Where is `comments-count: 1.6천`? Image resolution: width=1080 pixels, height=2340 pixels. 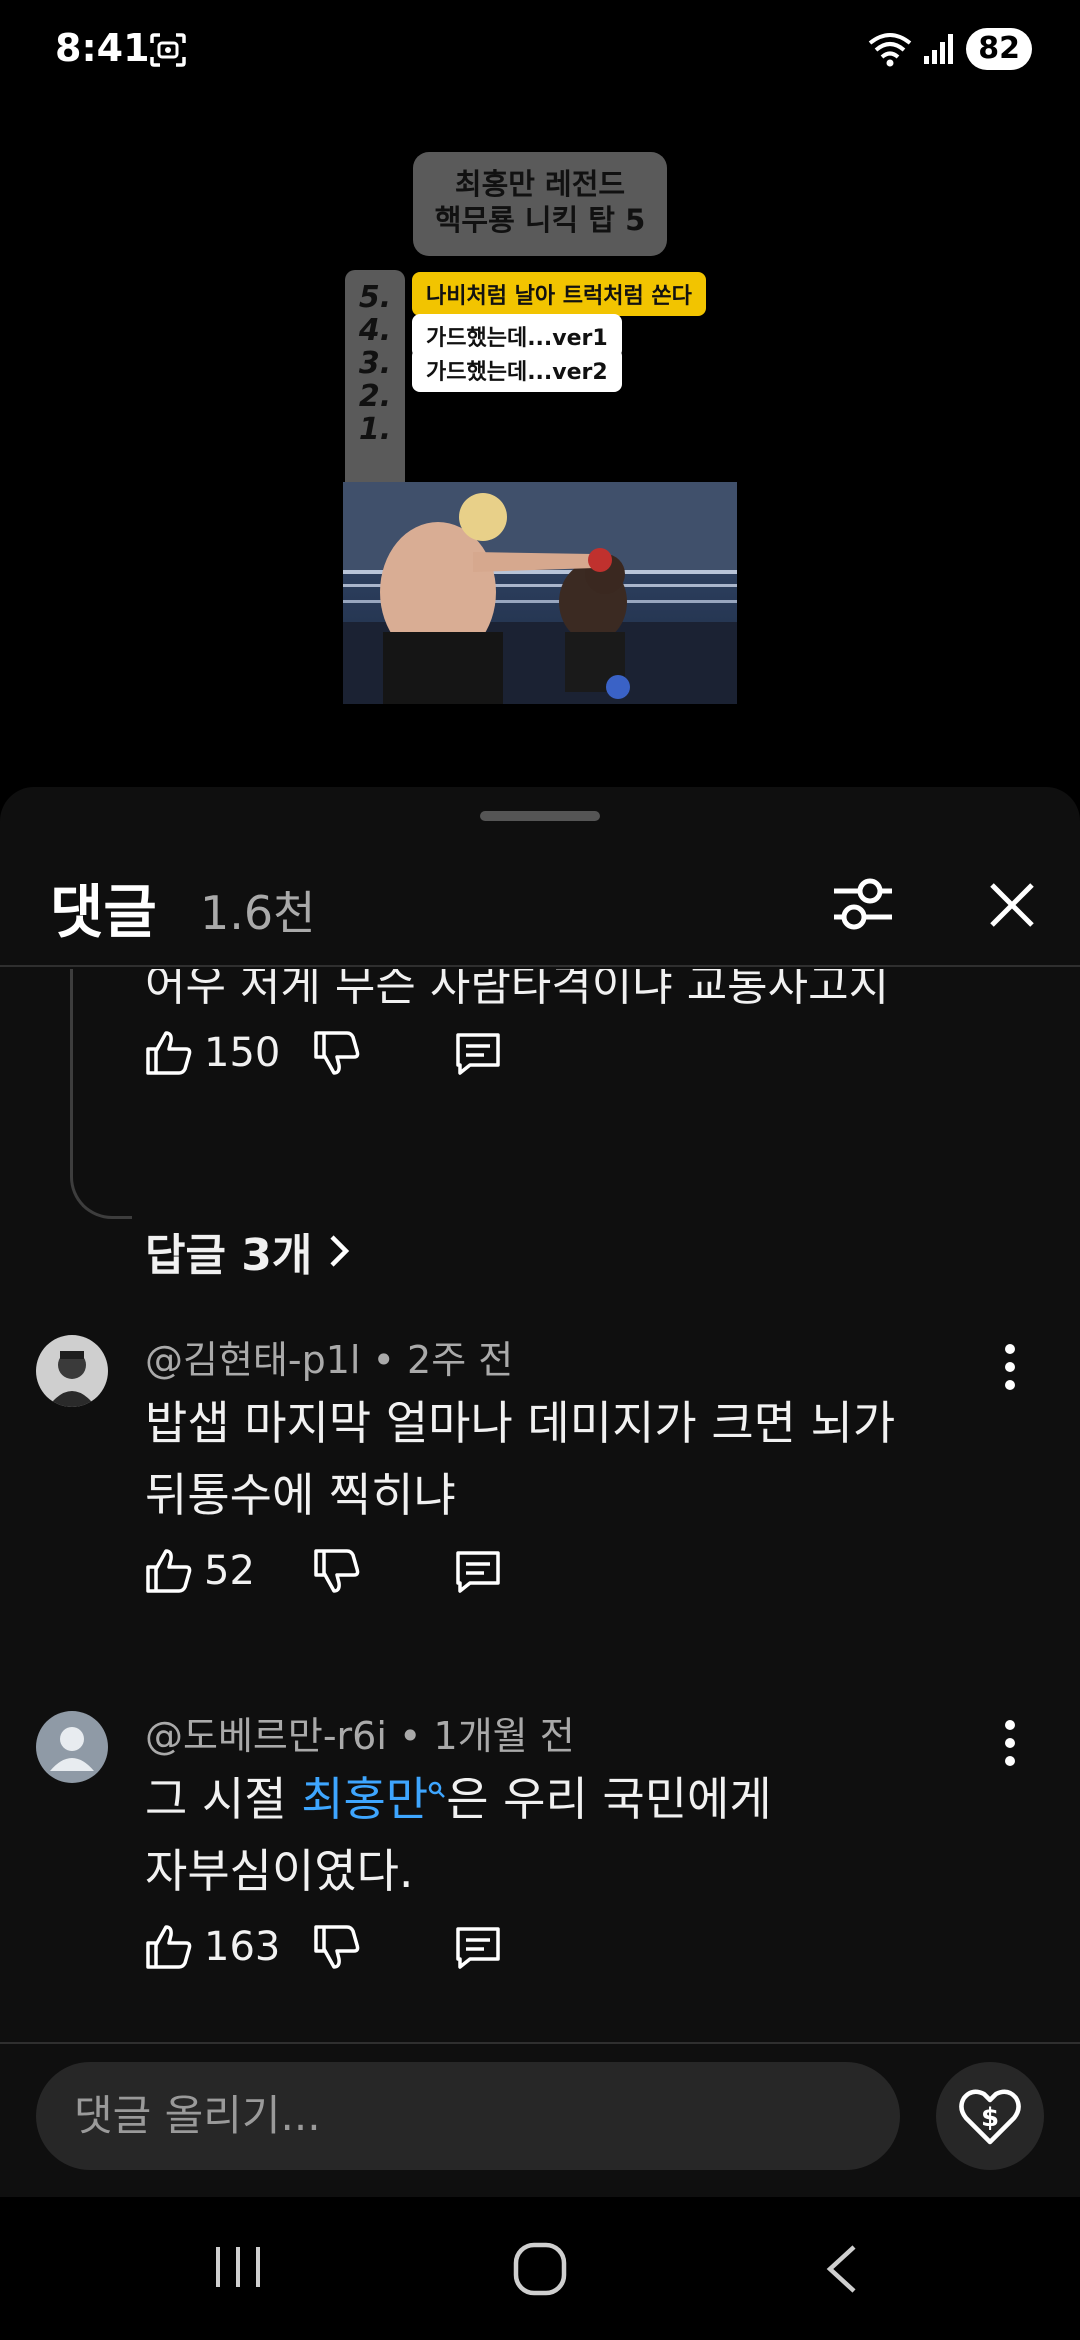
comments-count: 1.6천 is located at coordinates (258, 913).